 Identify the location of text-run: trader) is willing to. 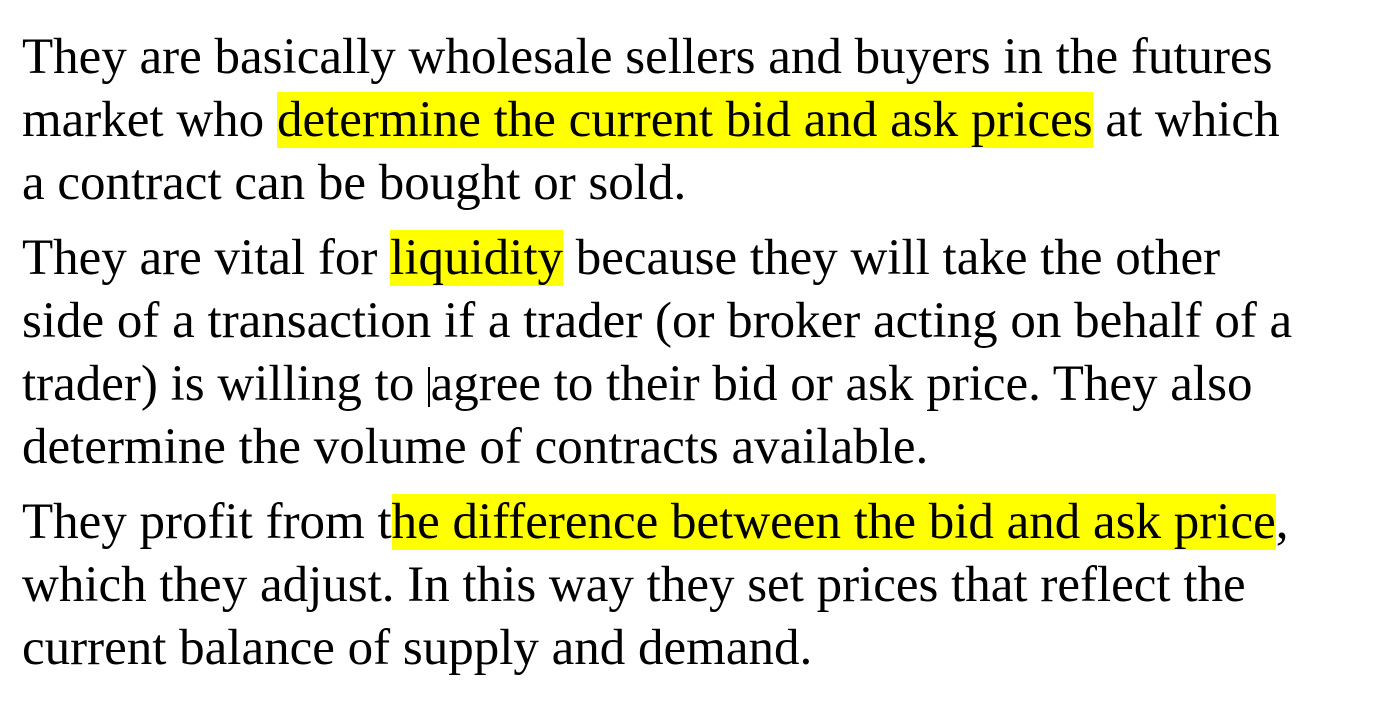
(225, 384).